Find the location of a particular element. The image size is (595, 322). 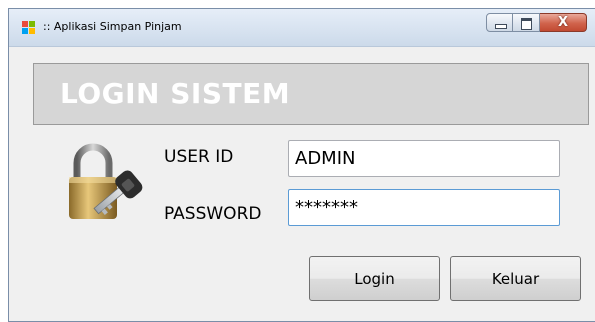

user-id-input is located at coordinates (424, 158).